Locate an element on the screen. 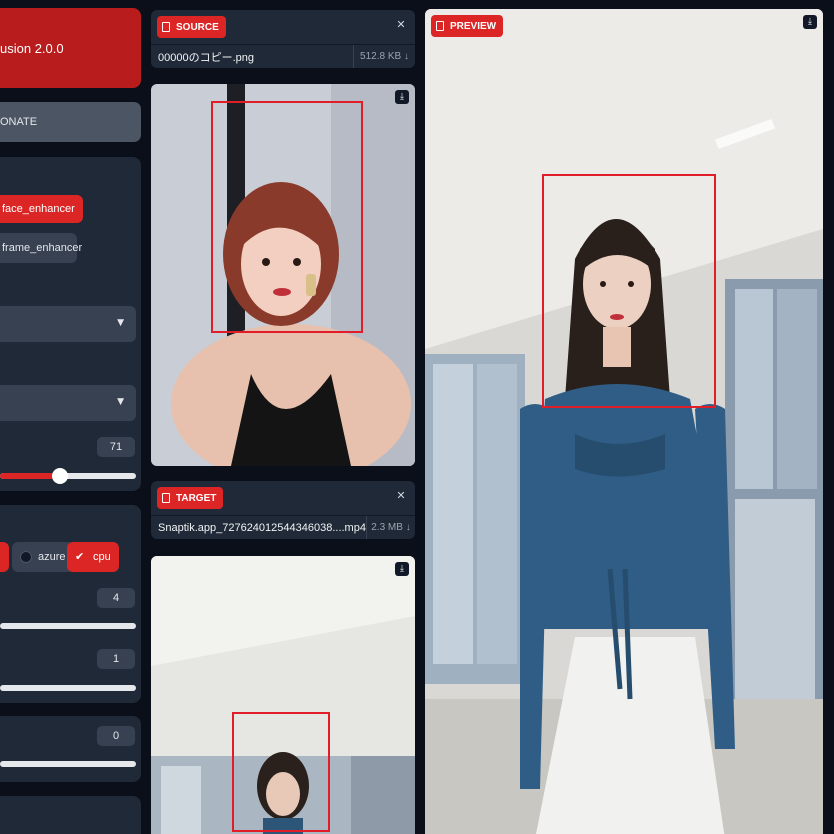  image-icon is located at coordinates (440, 26).